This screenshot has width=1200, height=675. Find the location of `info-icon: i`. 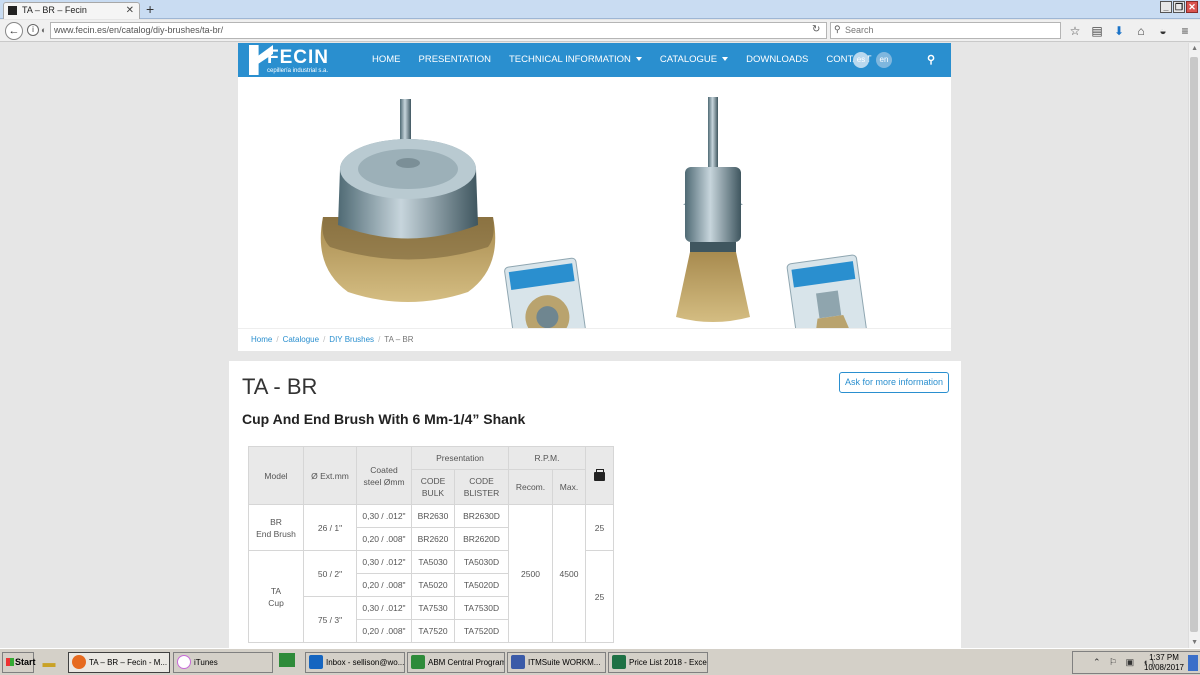

info-icon: i is located at coordinates (33, 30).